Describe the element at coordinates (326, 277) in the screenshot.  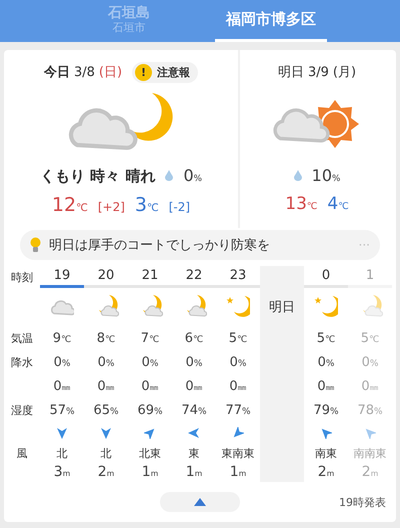
I see `hour-tab: 0` at that location.